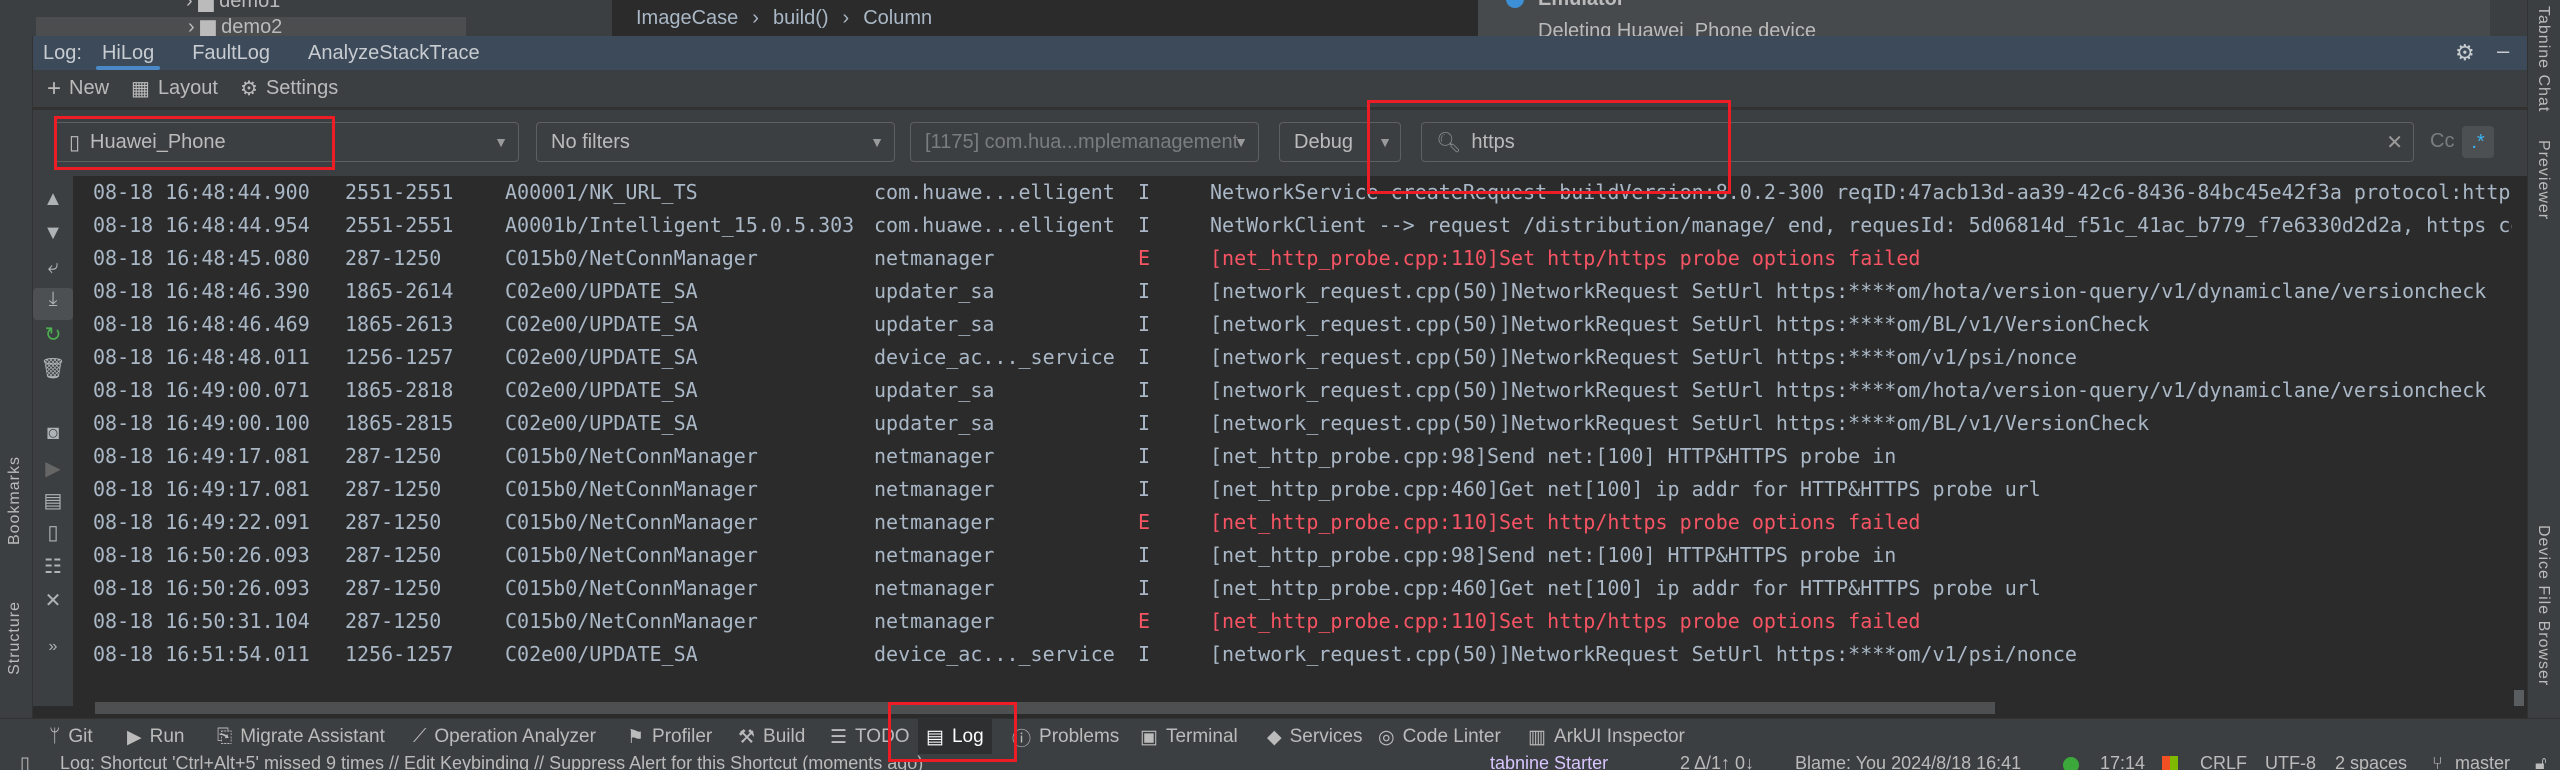 The width and height of the screenshot is (2560, 770). I want to click on tool-build: ⚒ Build, so click(771, 737).